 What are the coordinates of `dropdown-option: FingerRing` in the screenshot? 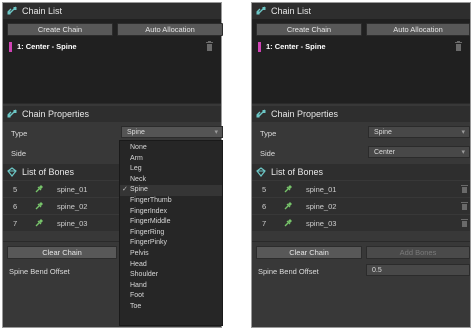 It's located at (171, 233).